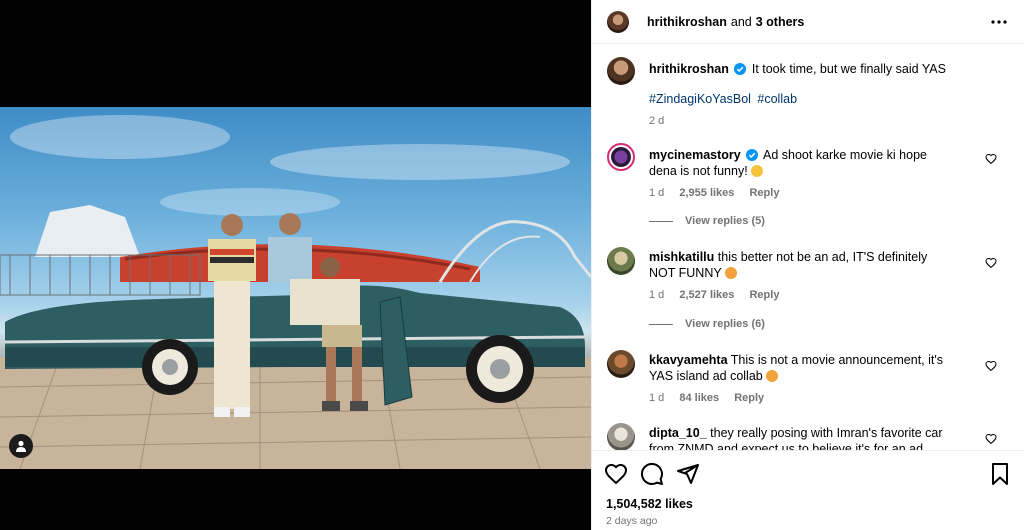  I want to click on user-tag-icon, so click(21, 446).